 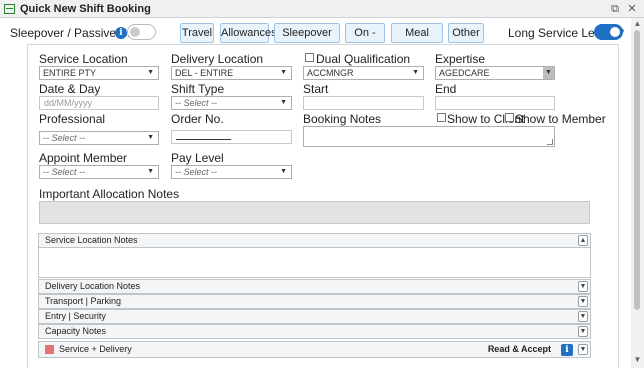 What do you see at coordinates (83, 301) in the screenshot?
I see `section-title: Transport | Parking` at bounding box center [83, 301].